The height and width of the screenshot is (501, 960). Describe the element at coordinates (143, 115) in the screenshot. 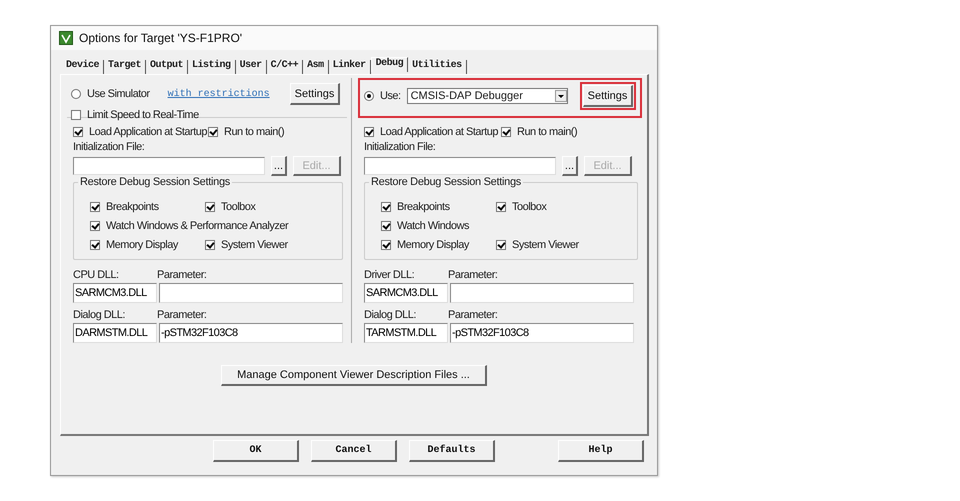

I see `checkbox-label: Limit Speed to Real-Time` at that location.